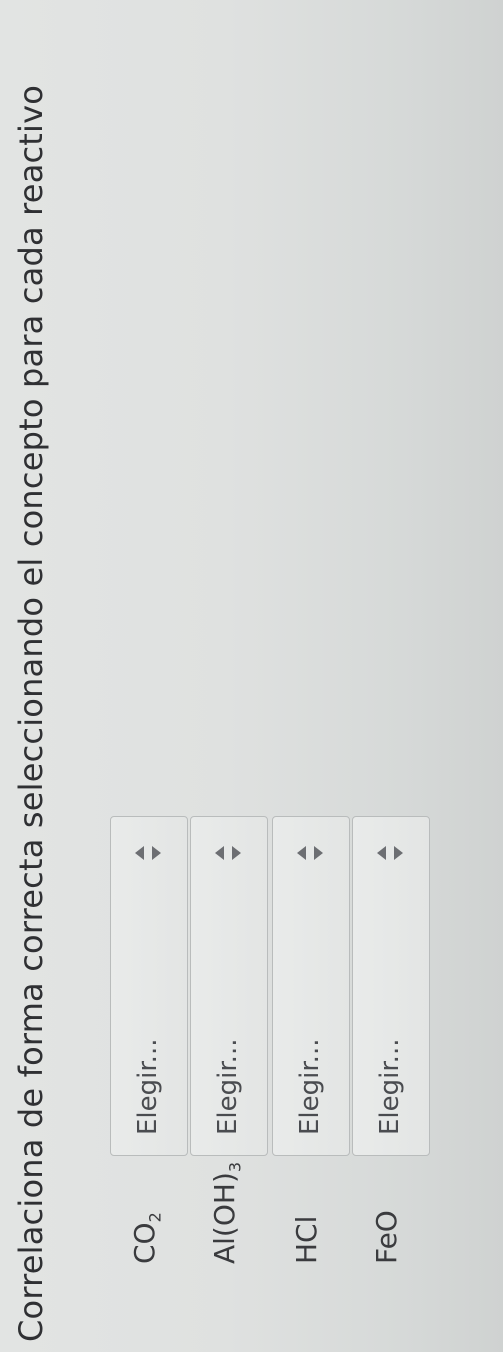  I want to click on formula-subscript: 2, so click(155, 1217).